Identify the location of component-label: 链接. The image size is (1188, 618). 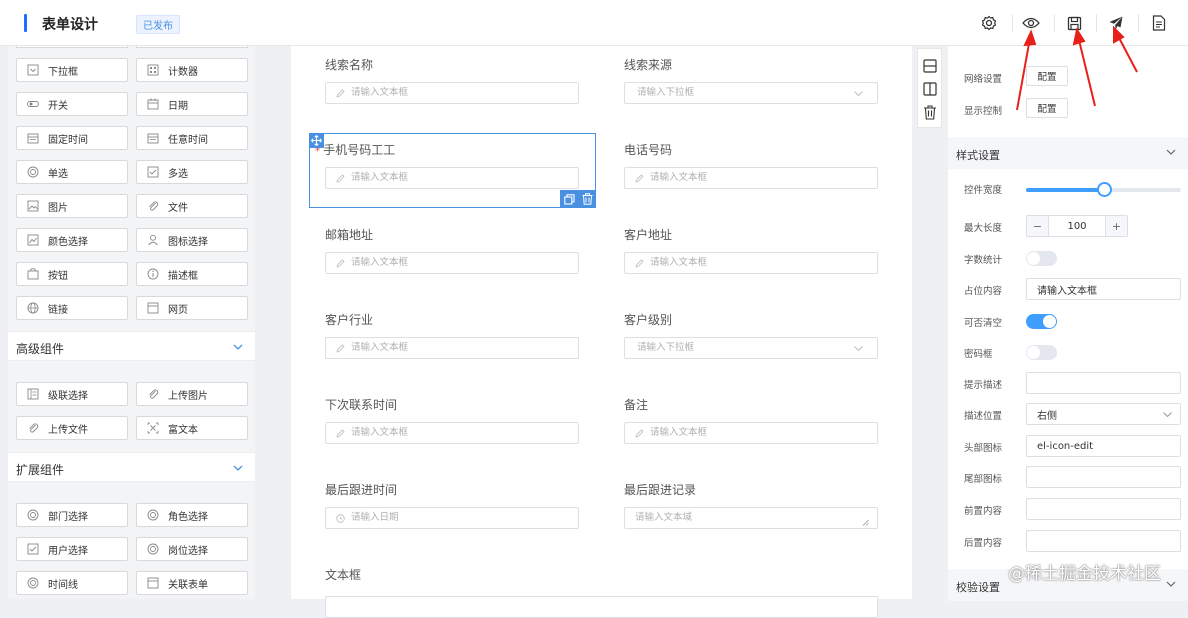
(58, 310).